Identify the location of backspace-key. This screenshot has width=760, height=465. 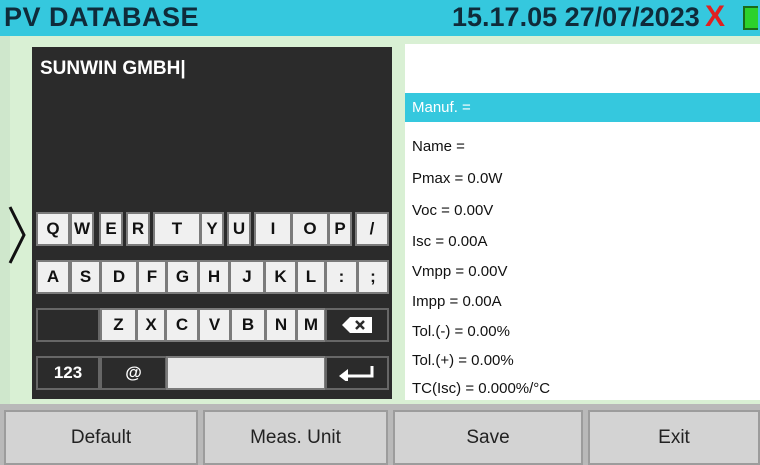
(357, 325).